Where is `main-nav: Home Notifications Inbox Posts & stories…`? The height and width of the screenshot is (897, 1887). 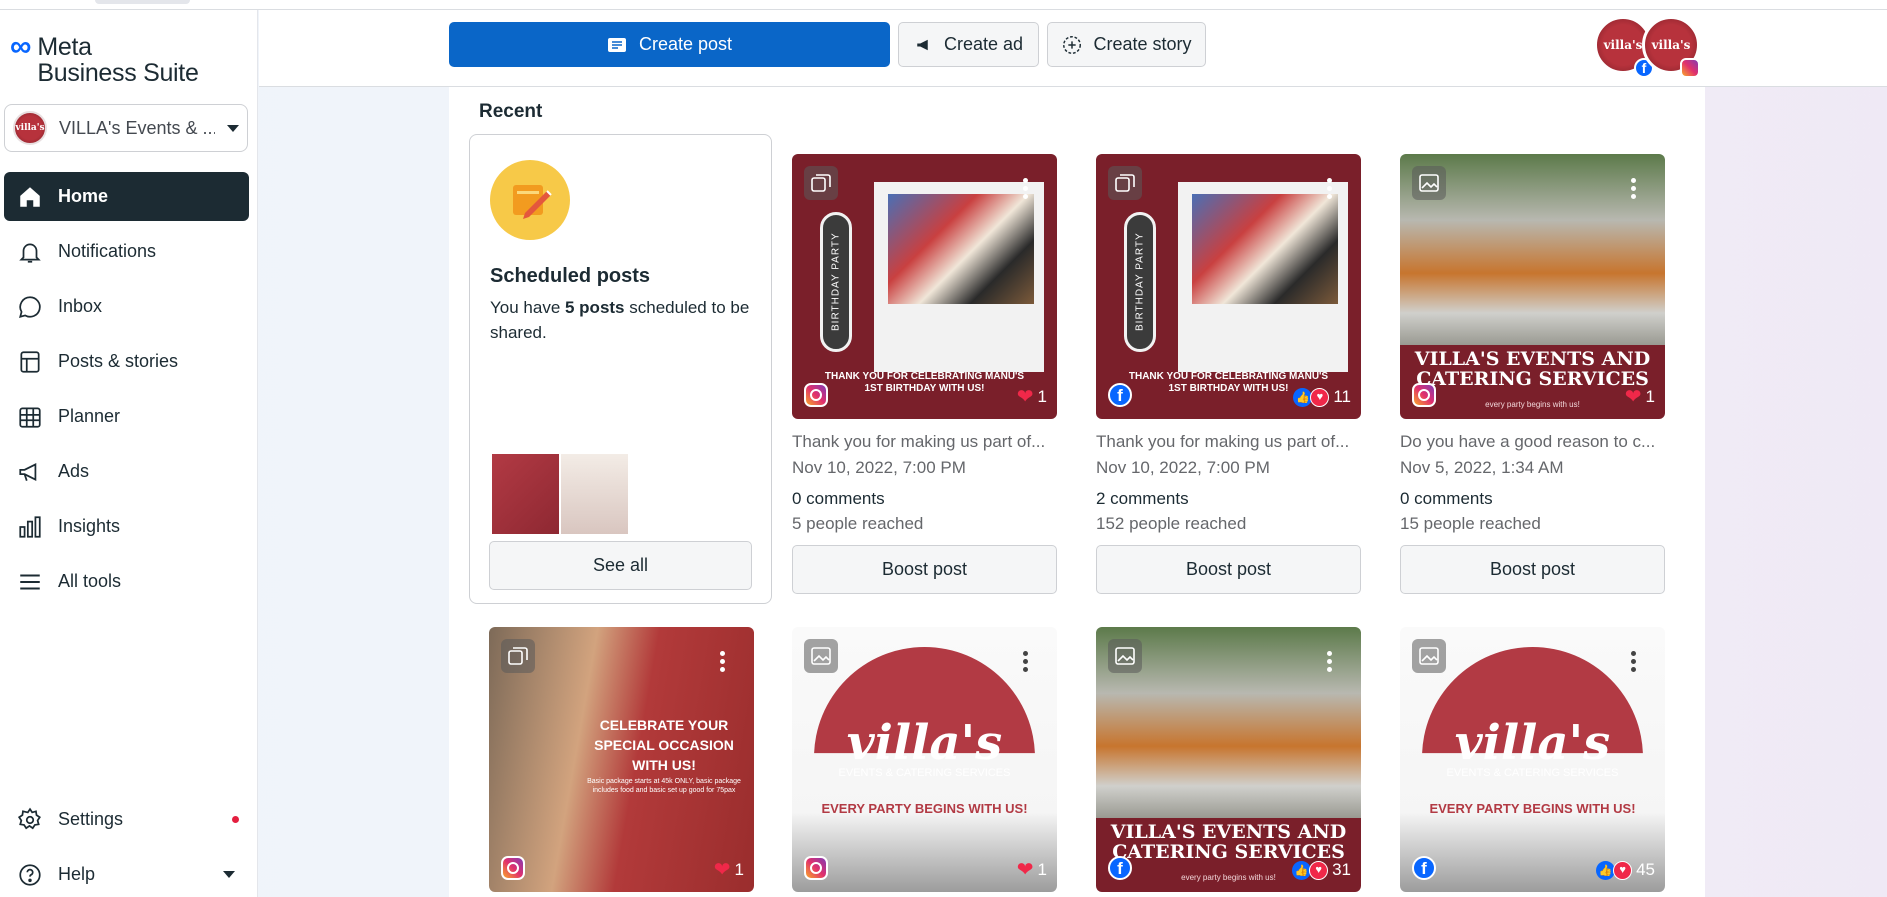 main-nav: Home Notifications Inbox Posts & stories… is located at coordinates (126, 392).